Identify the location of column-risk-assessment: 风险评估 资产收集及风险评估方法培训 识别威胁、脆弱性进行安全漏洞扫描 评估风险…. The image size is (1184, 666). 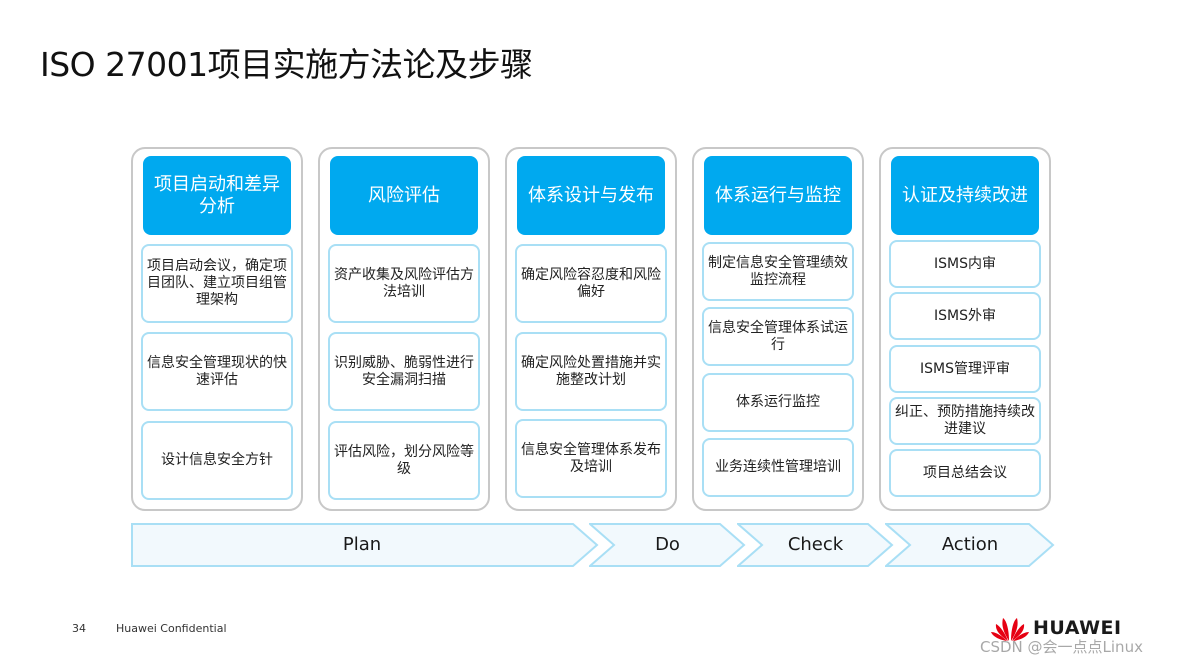
(404, 329).